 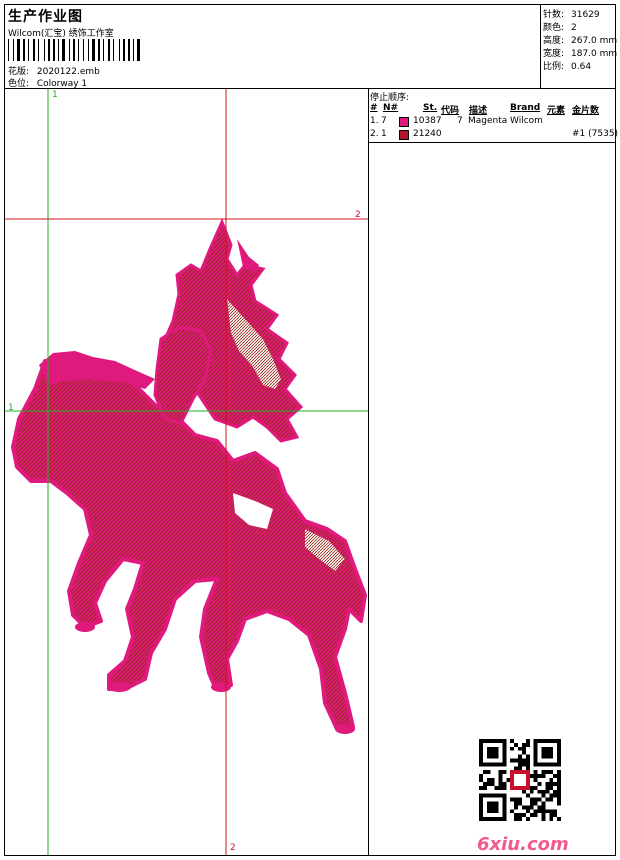 I want to click on row-index: 1., so click(x=374, y=121).